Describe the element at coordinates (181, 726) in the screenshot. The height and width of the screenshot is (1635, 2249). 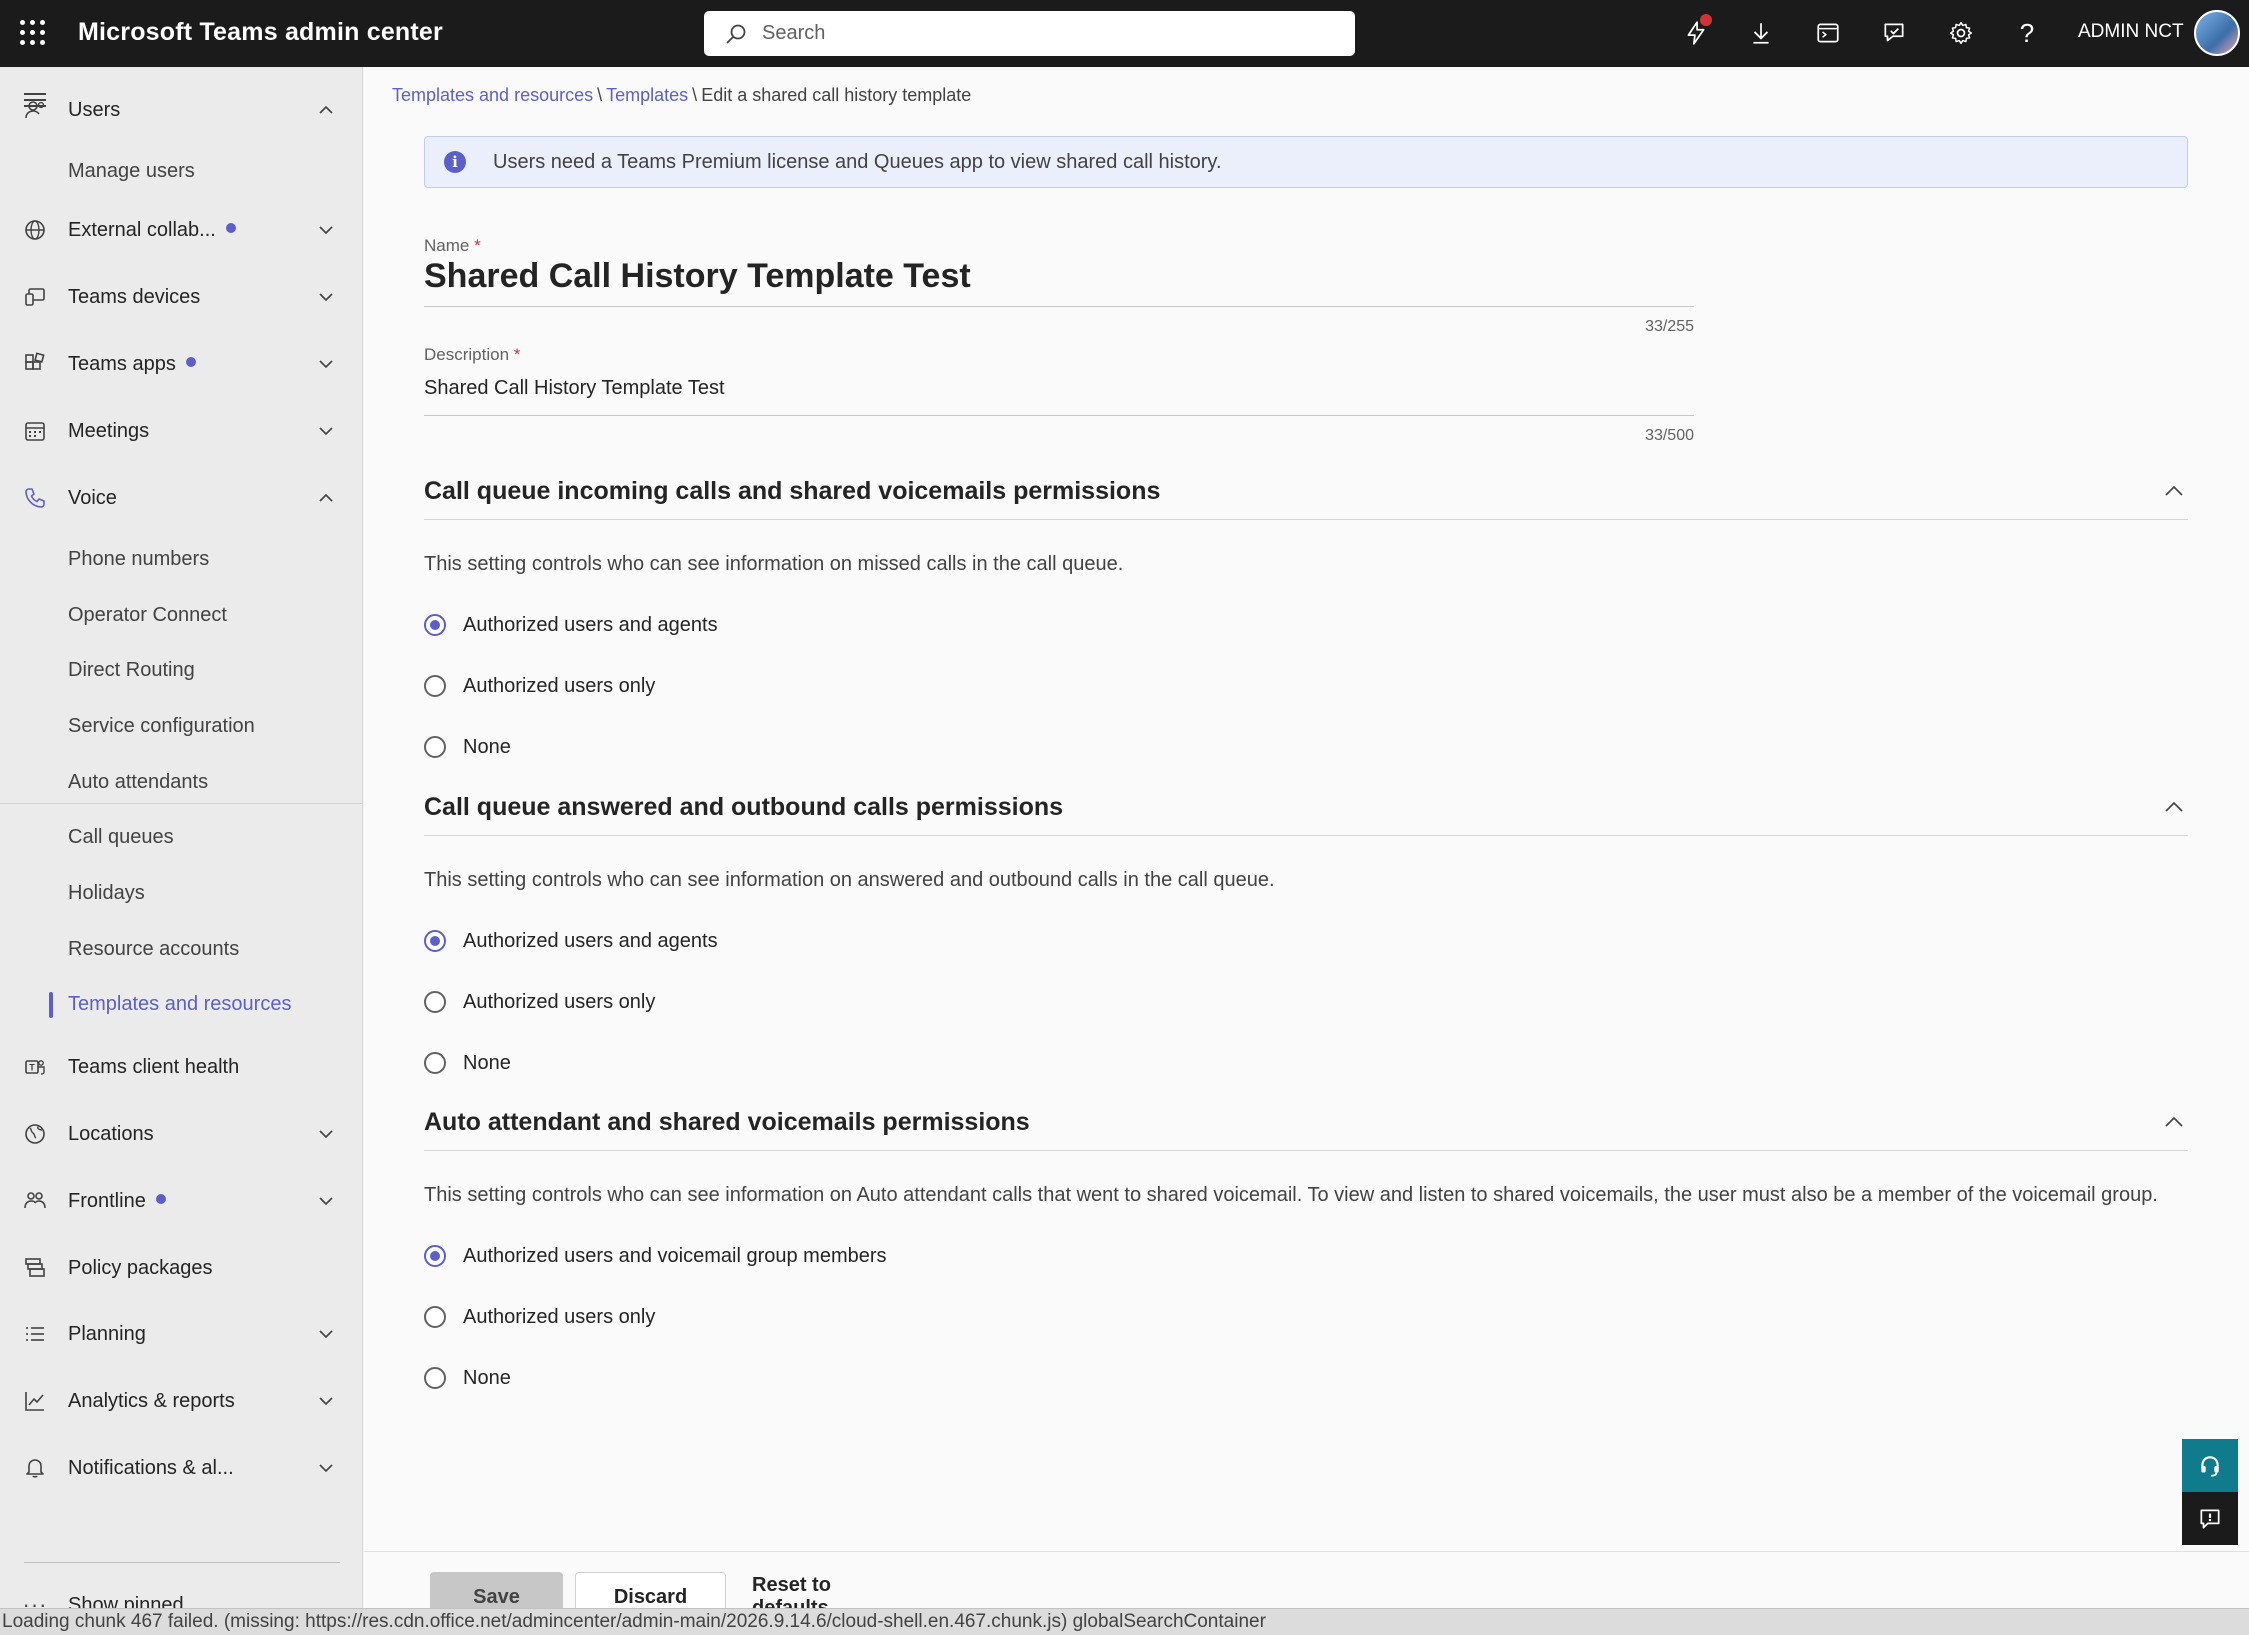
I see `sidebar-item-service-configuration: Service configuration` at that location.